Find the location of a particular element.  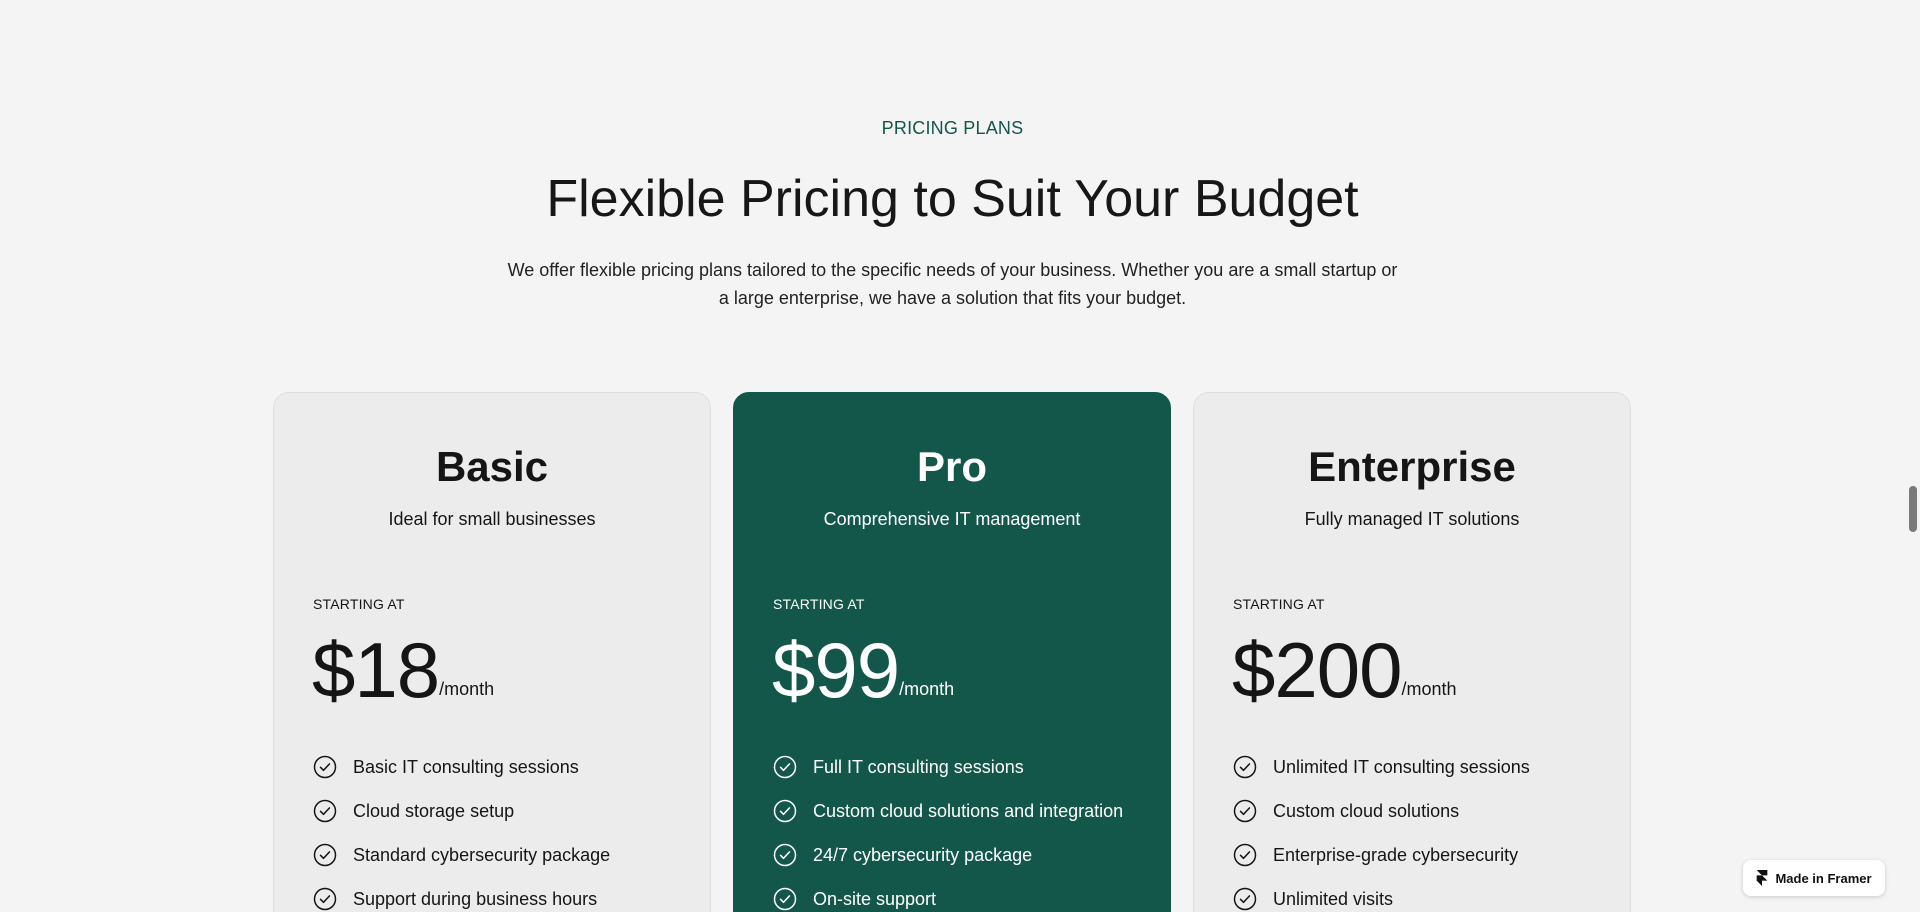

plan-price: $99 is located at coordinates (836, 670).